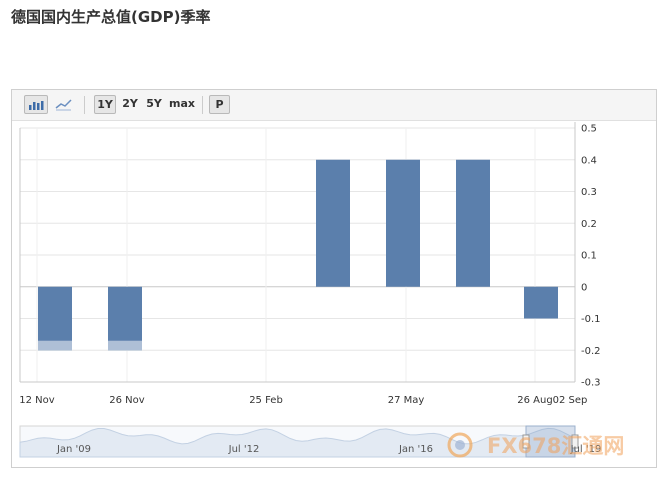 The width and height of the screenshot is (668, 483). I want to click on x-tick-label: 12 Nov, so click(37, 400).